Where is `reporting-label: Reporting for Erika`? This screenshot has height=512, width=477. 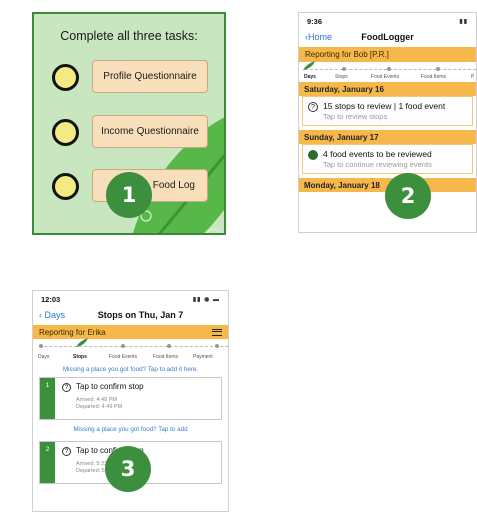 reporting-label: Reporting for Erika is located at coordinates (72, 332).